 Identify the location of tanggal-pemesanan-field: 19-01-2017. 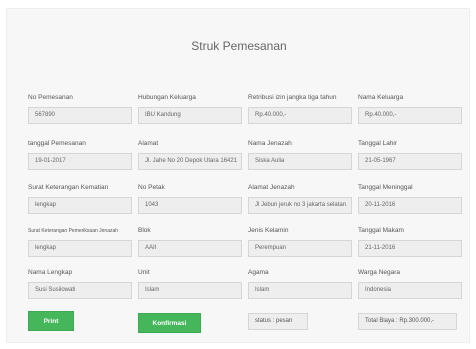
(80, 161).